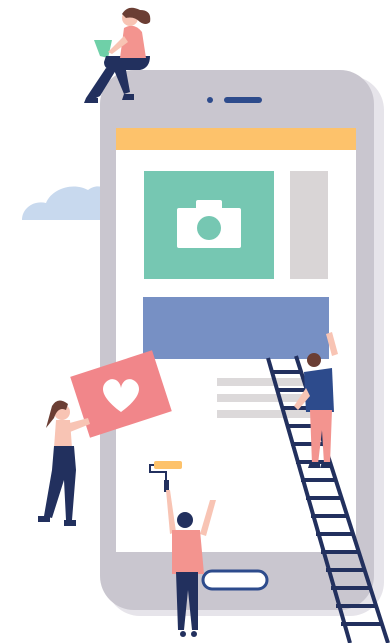 The height and width of the screenshot is (643, 392). Describe the element at coordinates (309, 225) in the screenshot. I see `side-card` at that location.